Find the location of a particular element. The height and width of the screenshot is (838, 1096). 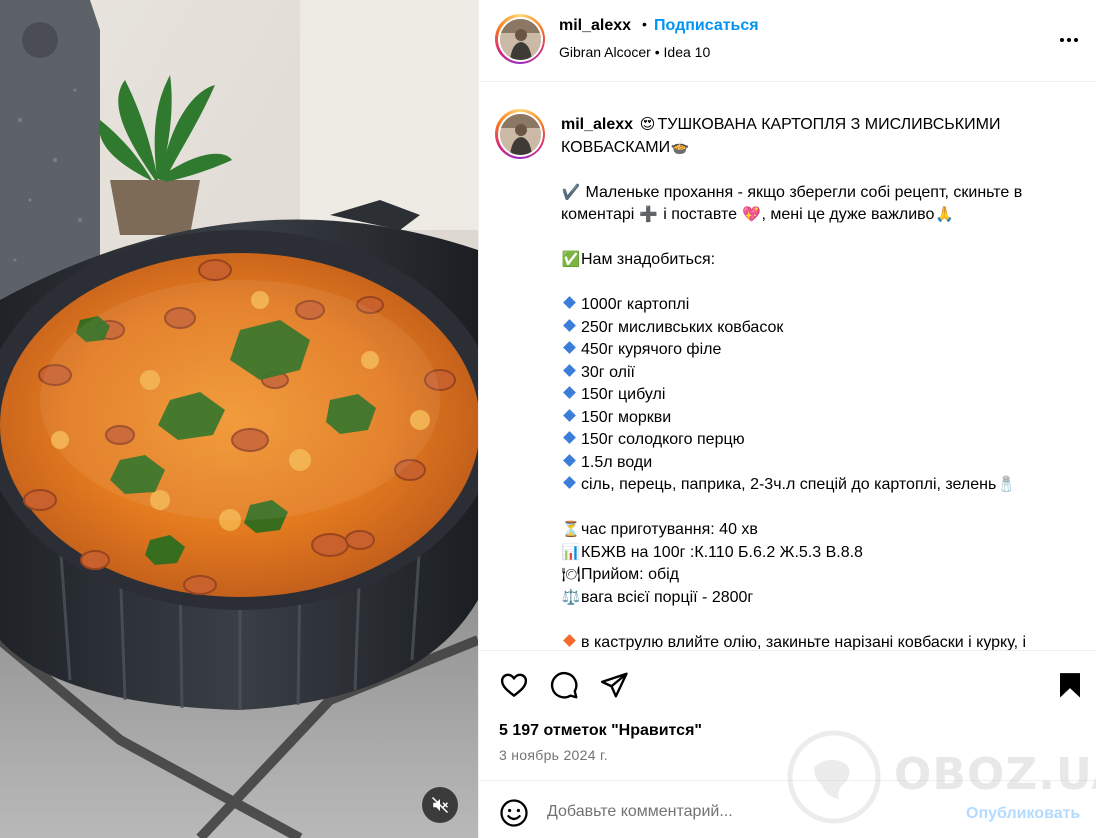

nutrition-info: КБЖВ на 100г :К.110 Б.6.2 Ж.5.3 В.8.8 is located at coordinates (722, 552).